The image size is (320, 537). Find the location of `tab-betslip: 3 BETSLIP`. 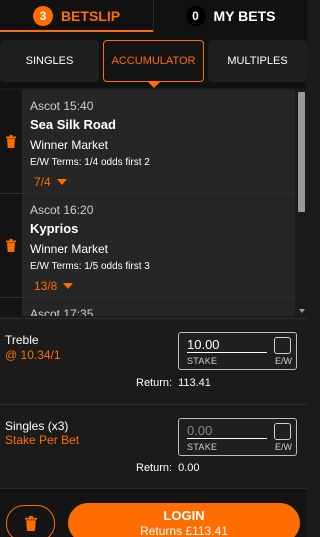

tab-betslip: 3 BETSLIP is located at coordinates (76, 16).